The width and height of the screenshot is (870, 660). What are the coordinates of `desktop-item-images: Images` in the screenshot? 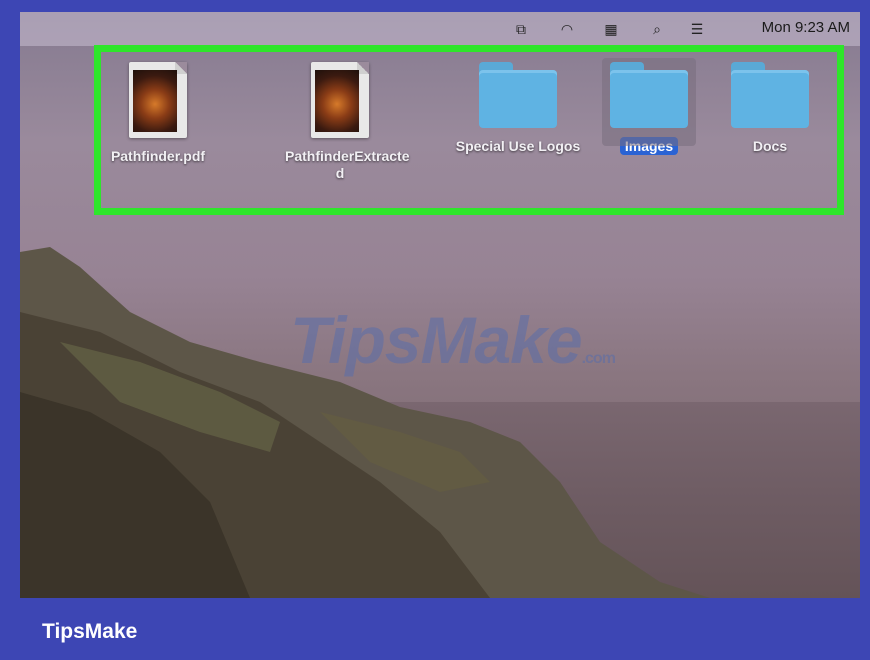 It's located at (649, 106).